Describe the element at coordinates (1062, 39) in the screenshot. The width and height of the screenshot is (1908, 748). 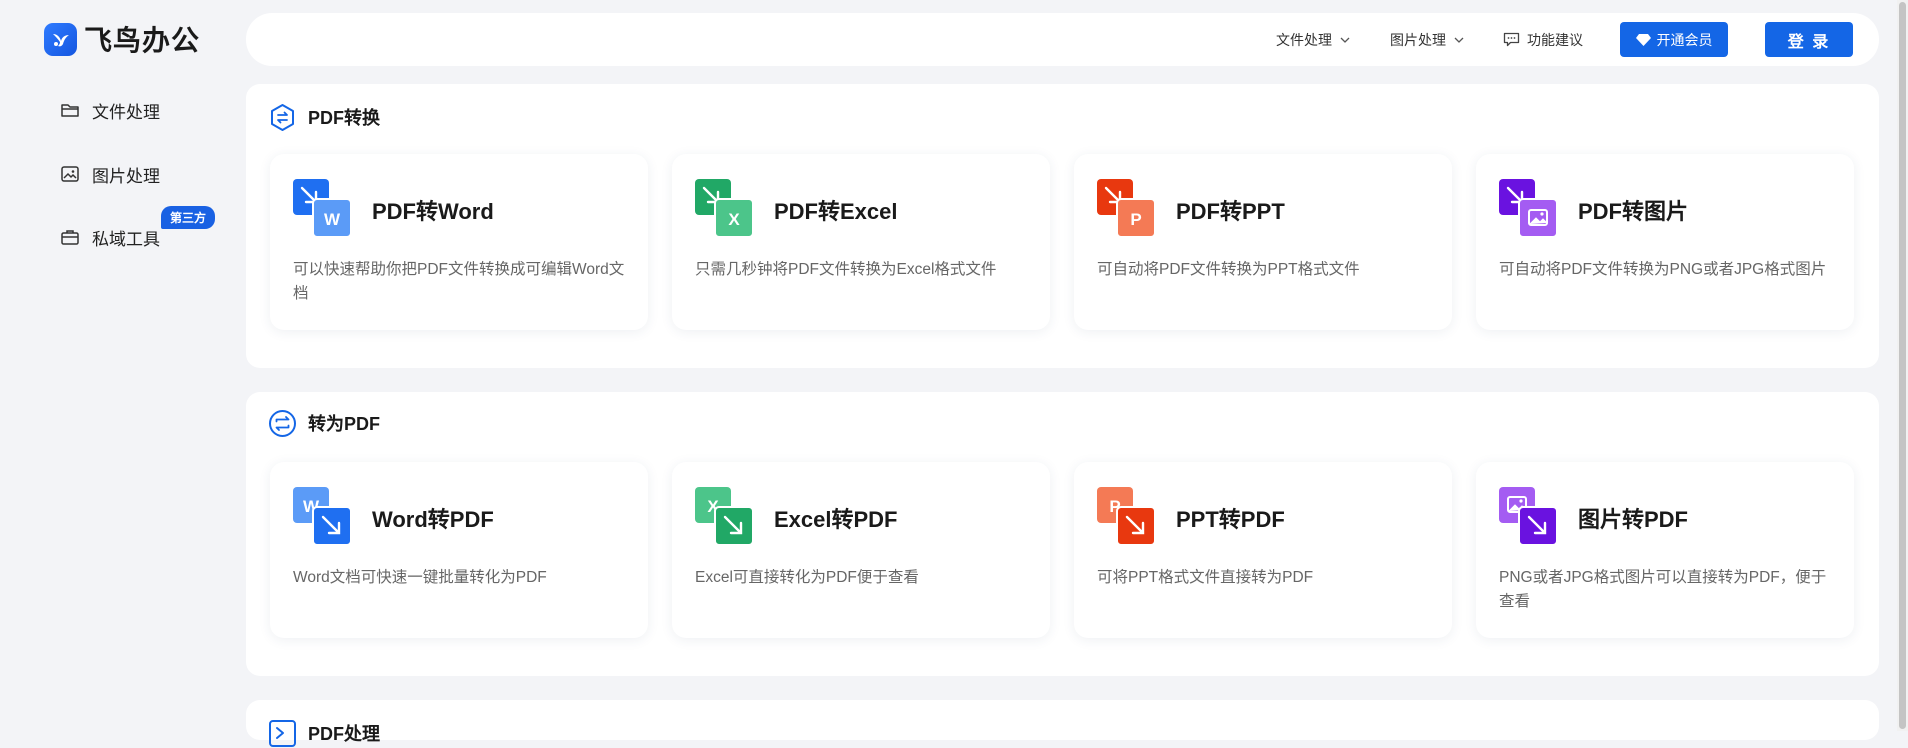
I see `top-navigation-bar: 文件处理 图片处理 功能建议 开通会员 登 录` at that location.